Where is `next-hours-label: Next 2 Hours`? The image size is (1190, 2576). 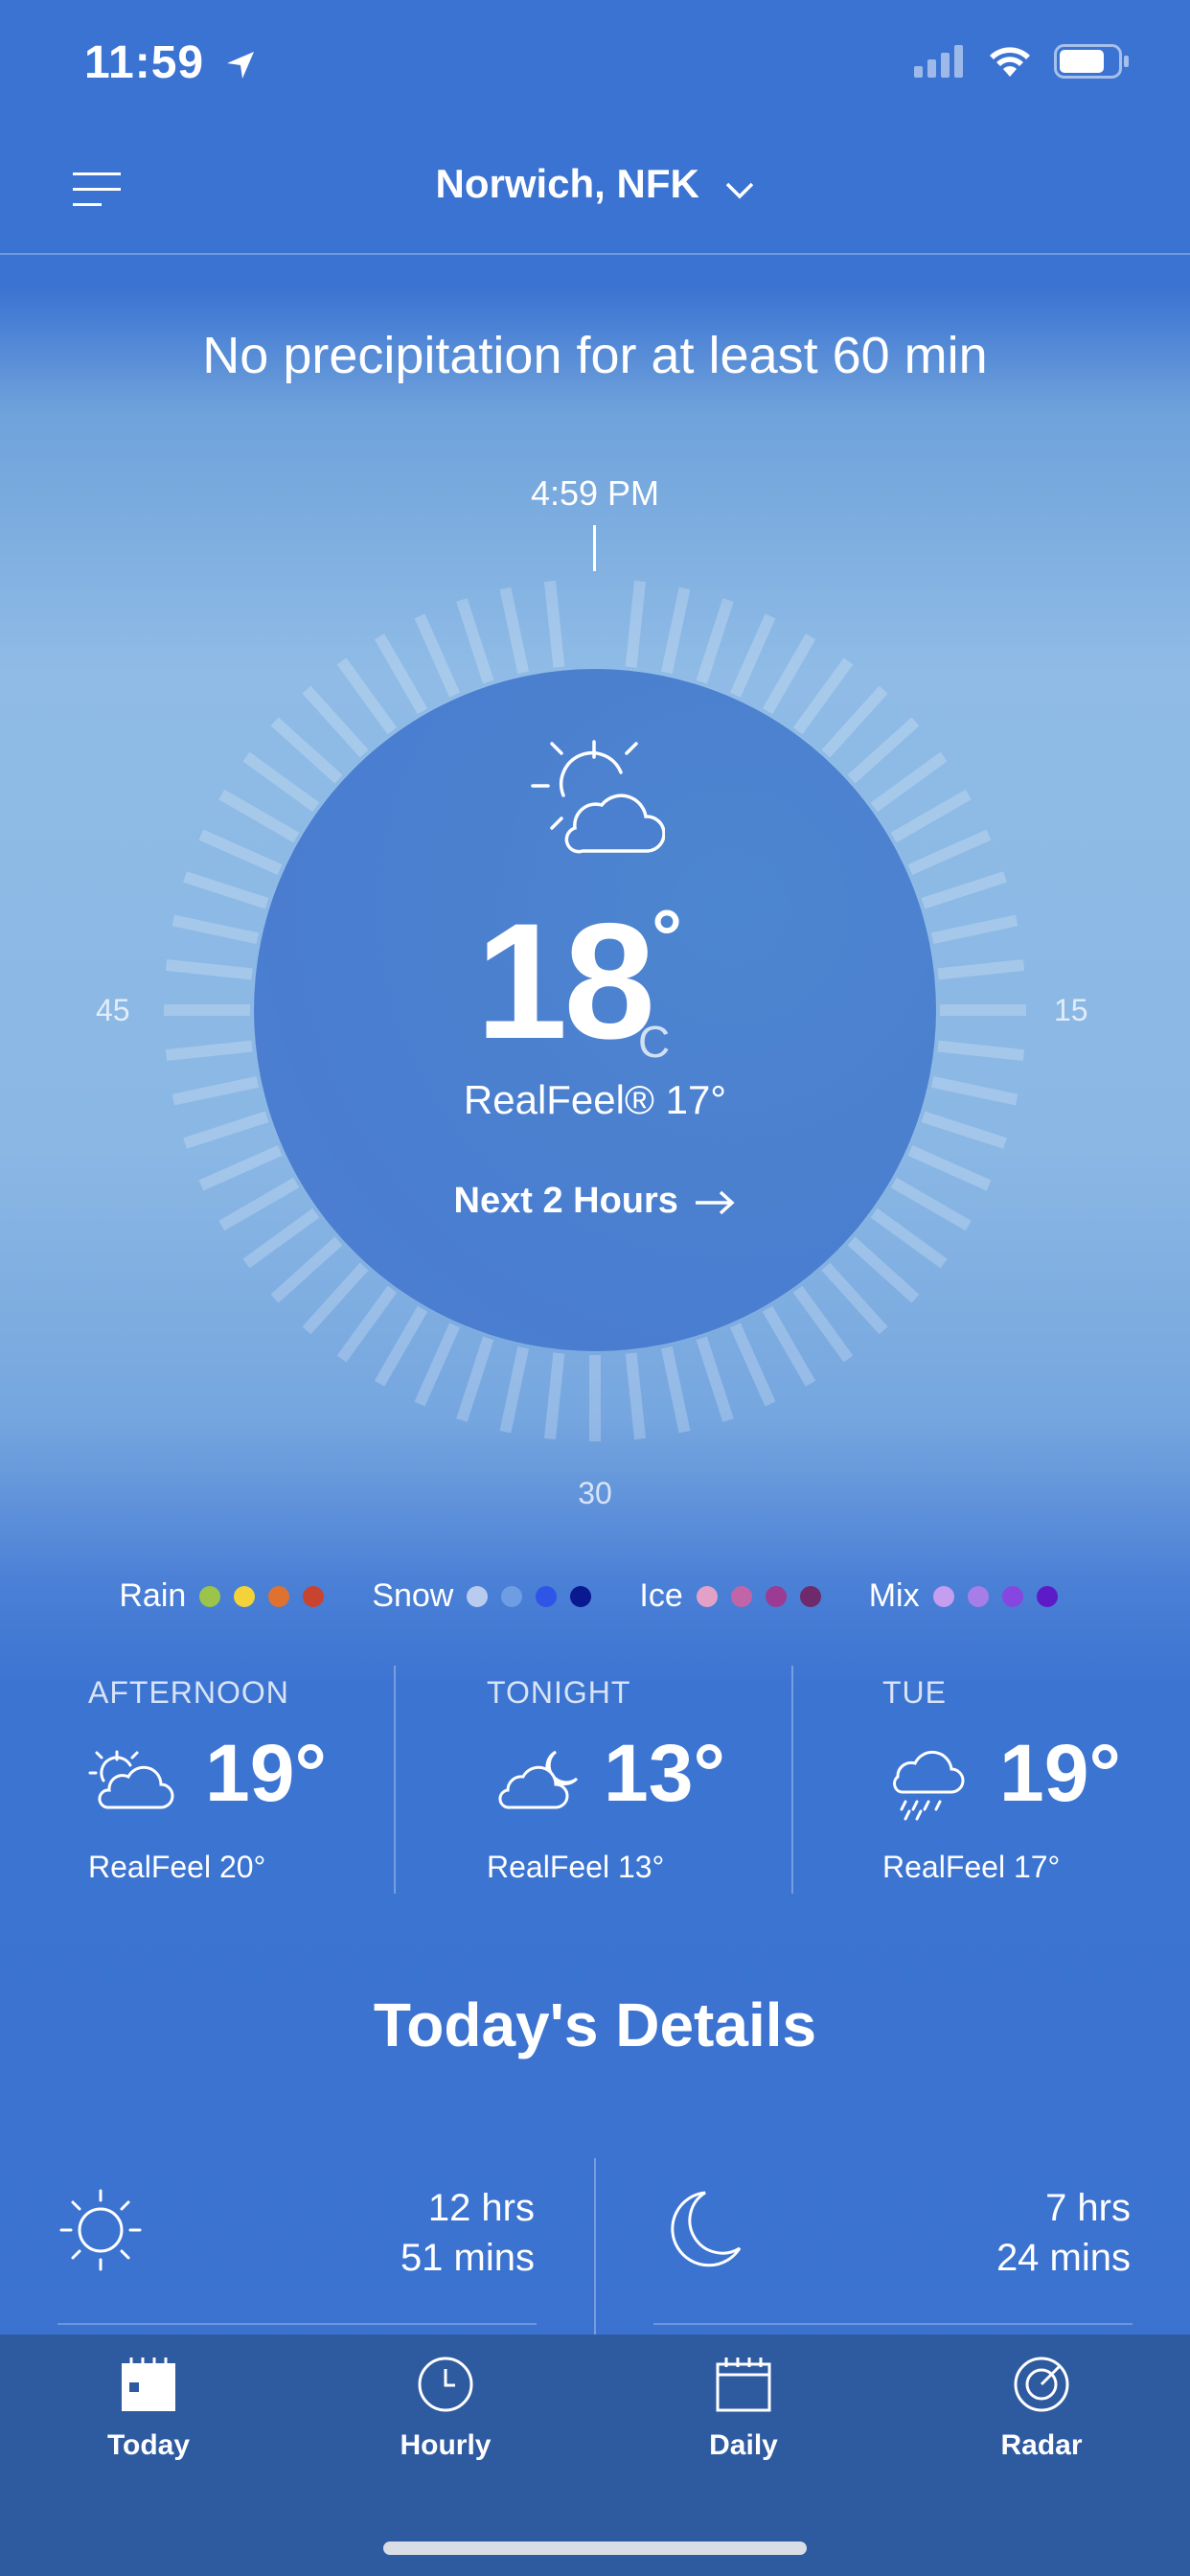
next-hours-label: Next 2 Hours is located at coordinates (565, 1201).